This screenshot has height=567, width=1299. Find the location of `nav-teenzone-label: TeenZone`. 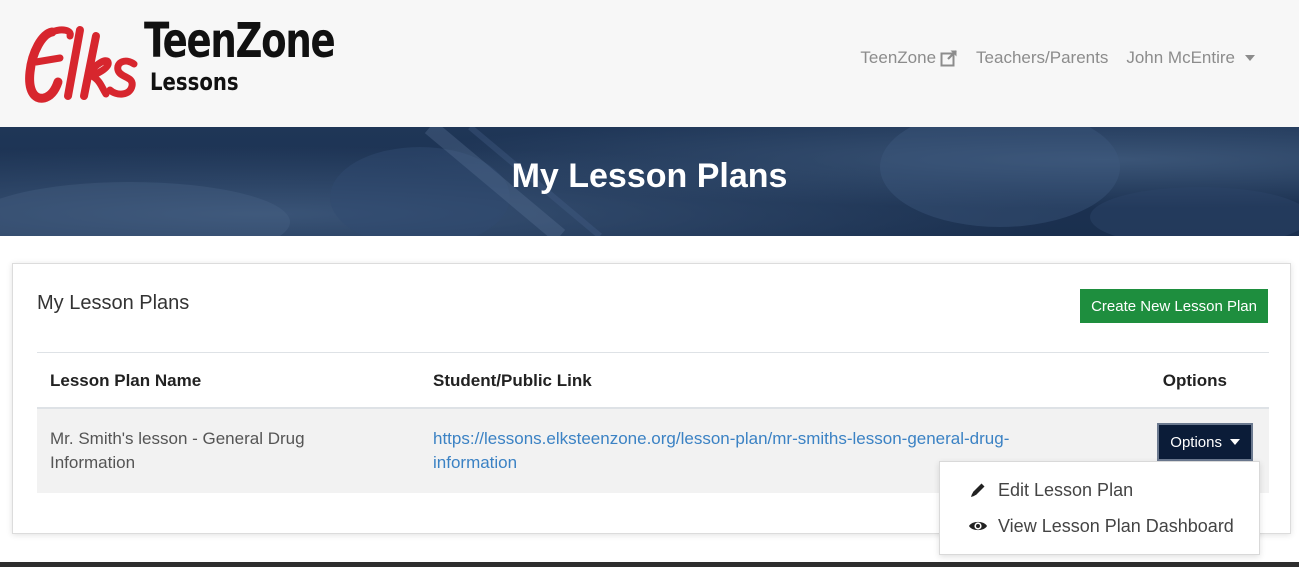

nav-teenzone-label: TeenZone is located at coordinates (898, 57).